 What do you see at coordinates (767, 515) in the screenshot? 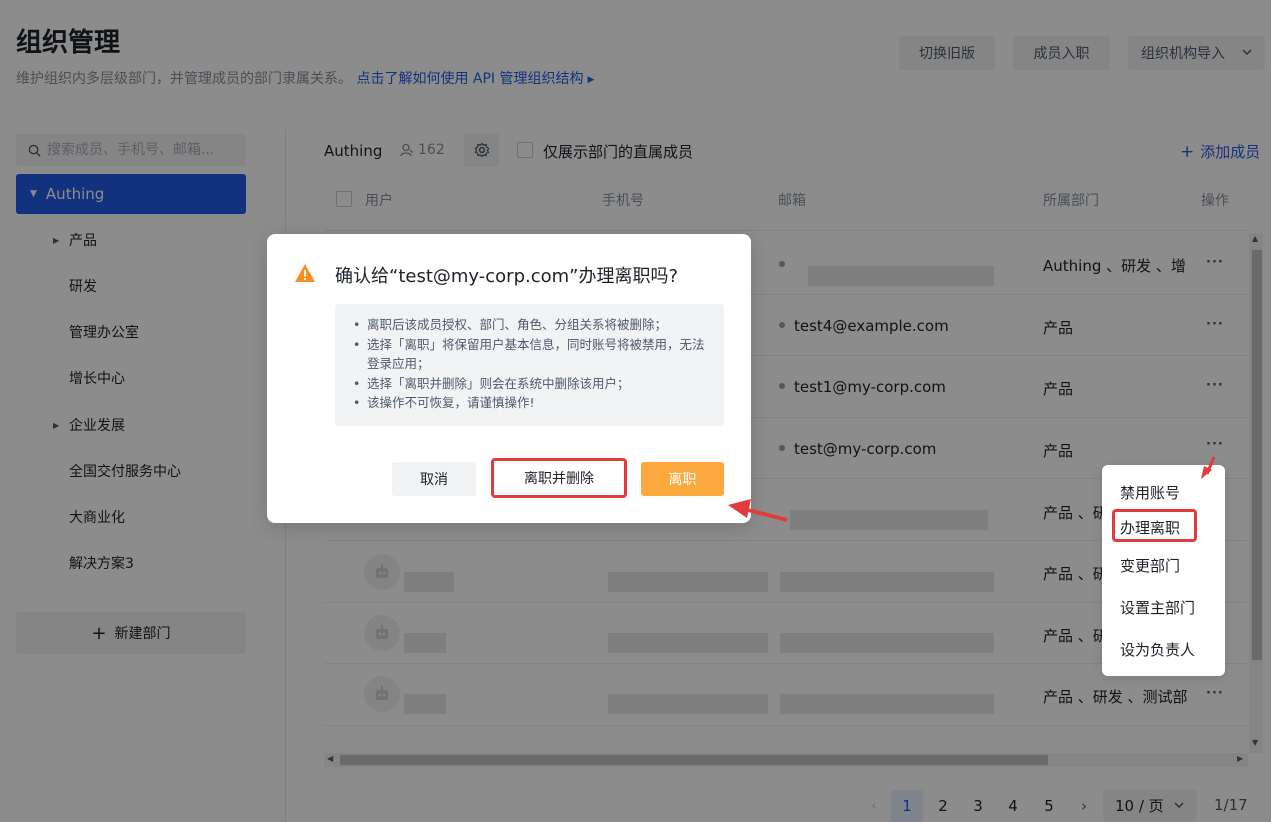
I see `annotation-arrow-to-dialog` at bounding box center [767, 515].